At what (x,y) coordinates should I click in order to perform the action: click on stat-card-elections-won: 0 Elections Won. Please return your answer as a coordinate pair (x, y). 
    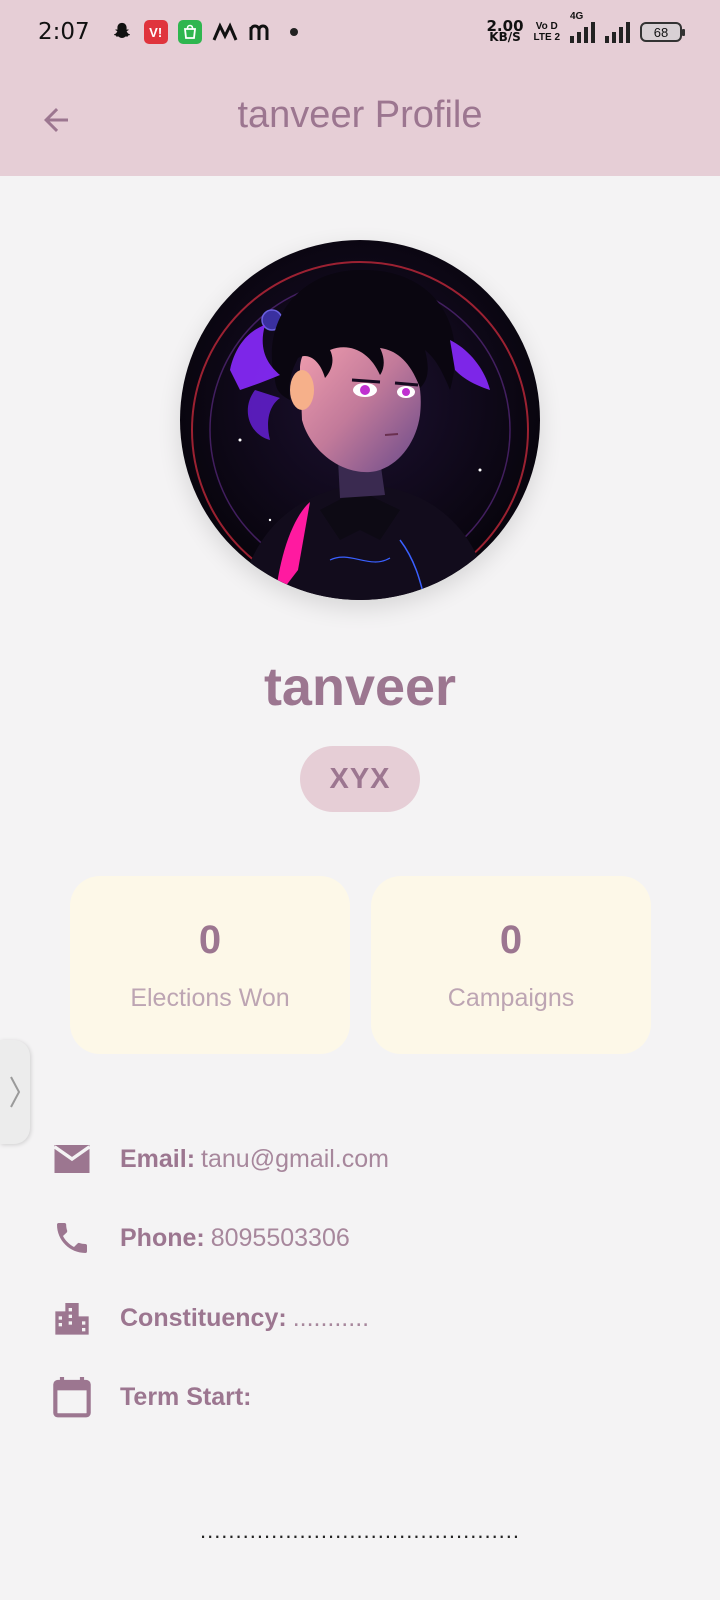
    Looking at the image, I should click on (210, 965).